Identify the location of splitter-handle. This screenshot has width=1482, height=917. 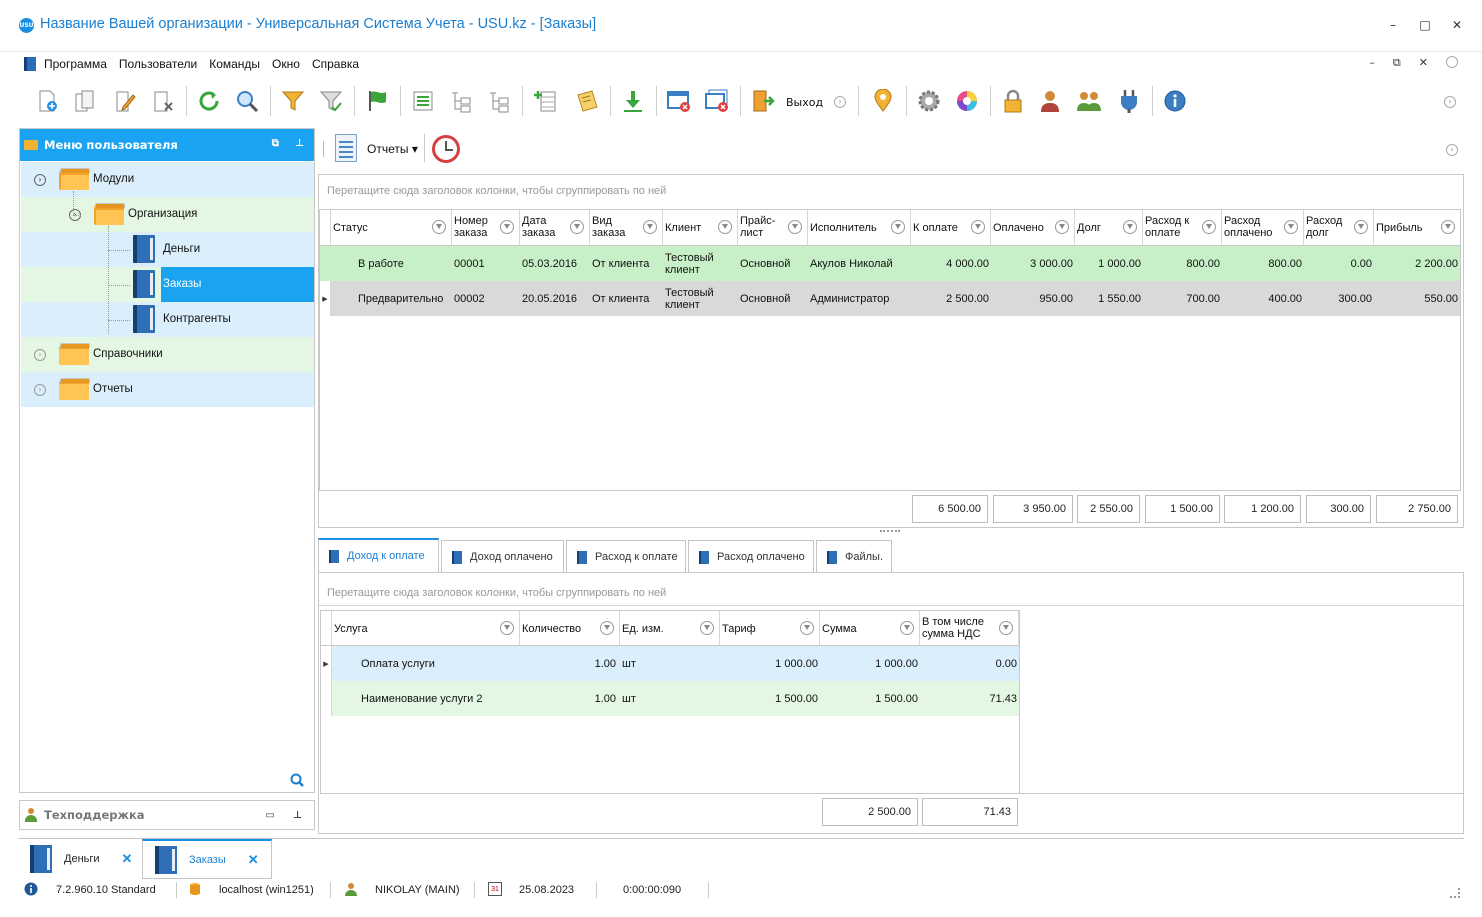
(890, 531).